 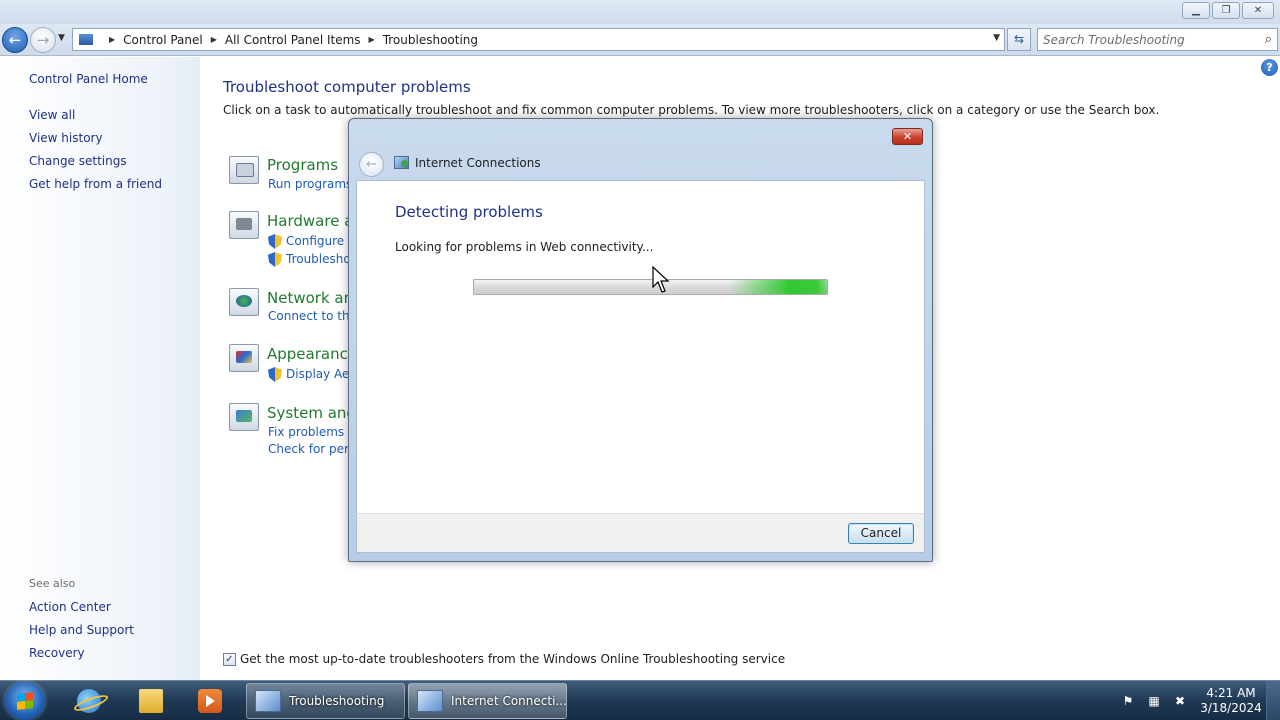 I want to click on see-also-label: See also, so click(x=52, y=583).